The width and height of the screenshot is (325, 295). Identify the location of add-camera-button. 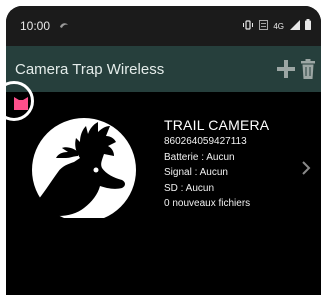
(286, 69).